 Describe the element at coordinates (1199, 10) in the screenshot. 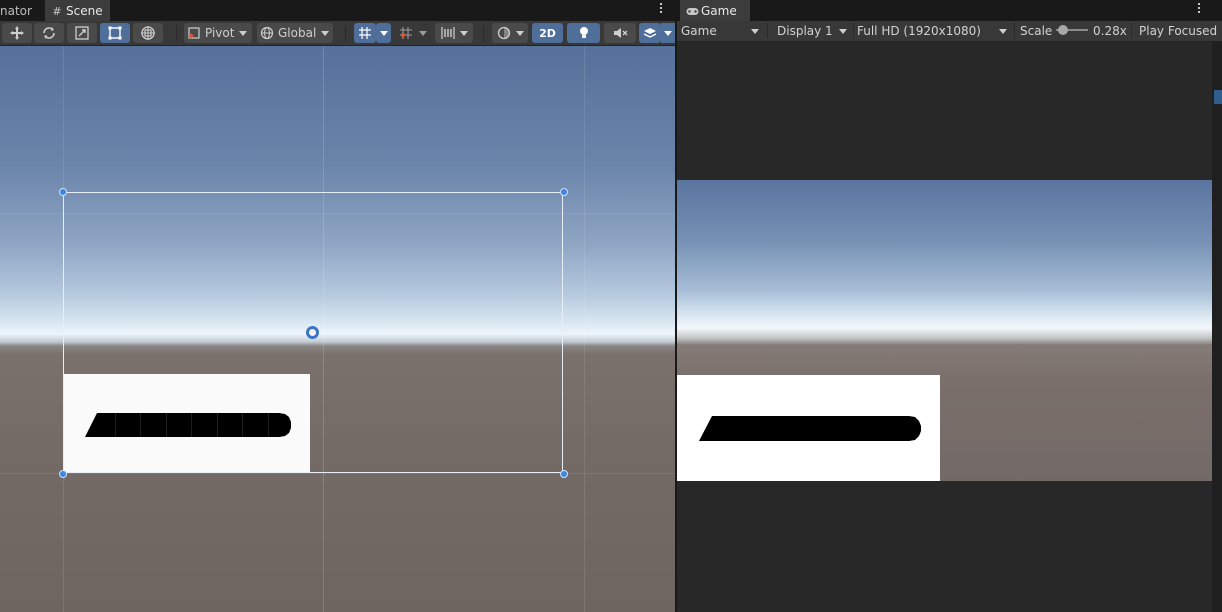

I see `game-more-options-icon` at that location.